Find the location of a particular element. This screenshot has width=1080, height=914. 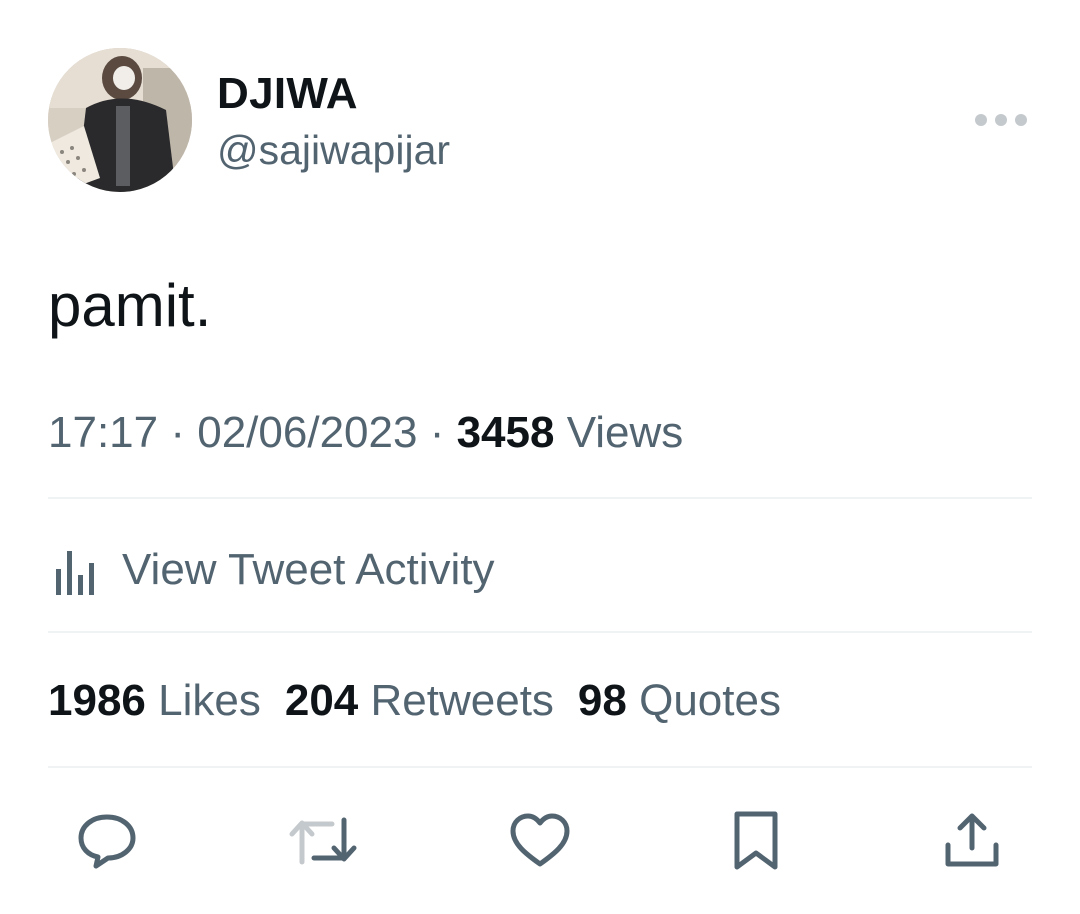

view-tweet-activity-label: View Tweet Activity is located at coordinates (308, 569).